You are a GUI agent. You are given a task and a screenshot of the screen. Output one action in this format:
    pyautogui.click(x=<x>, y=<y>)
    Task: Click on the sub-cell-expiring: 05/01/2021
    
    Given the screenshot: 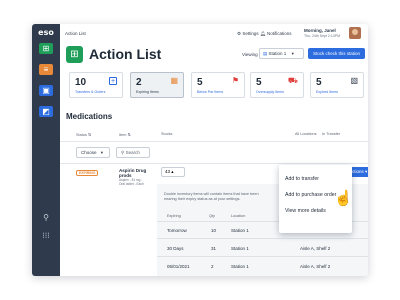 What is the action you would take?
    pyautogui.click(x=178, y=266)
    